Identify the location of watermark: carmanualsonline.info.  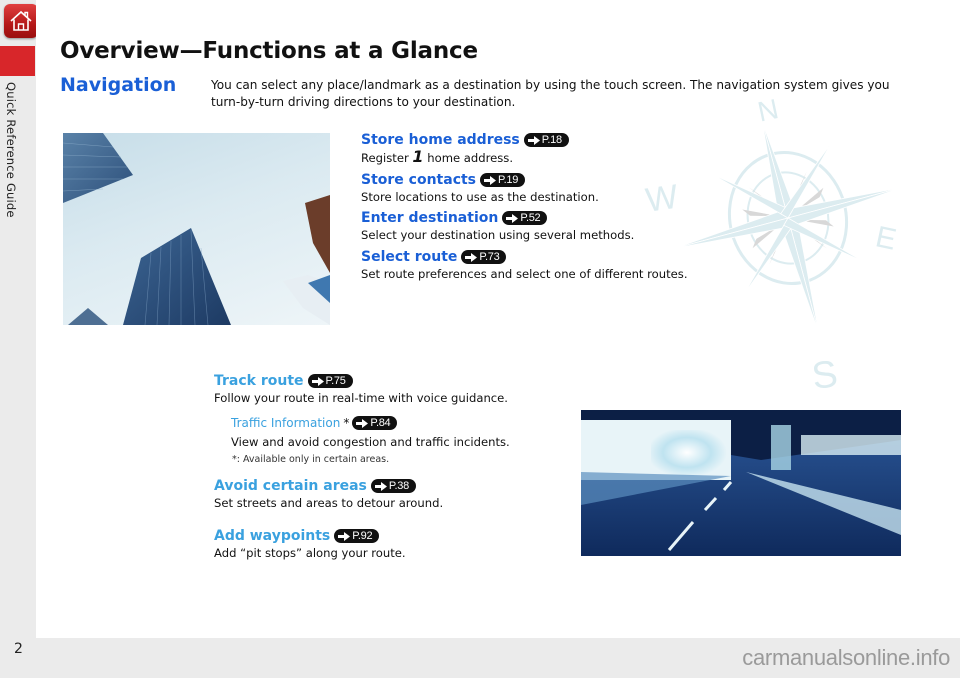
(846, 657).